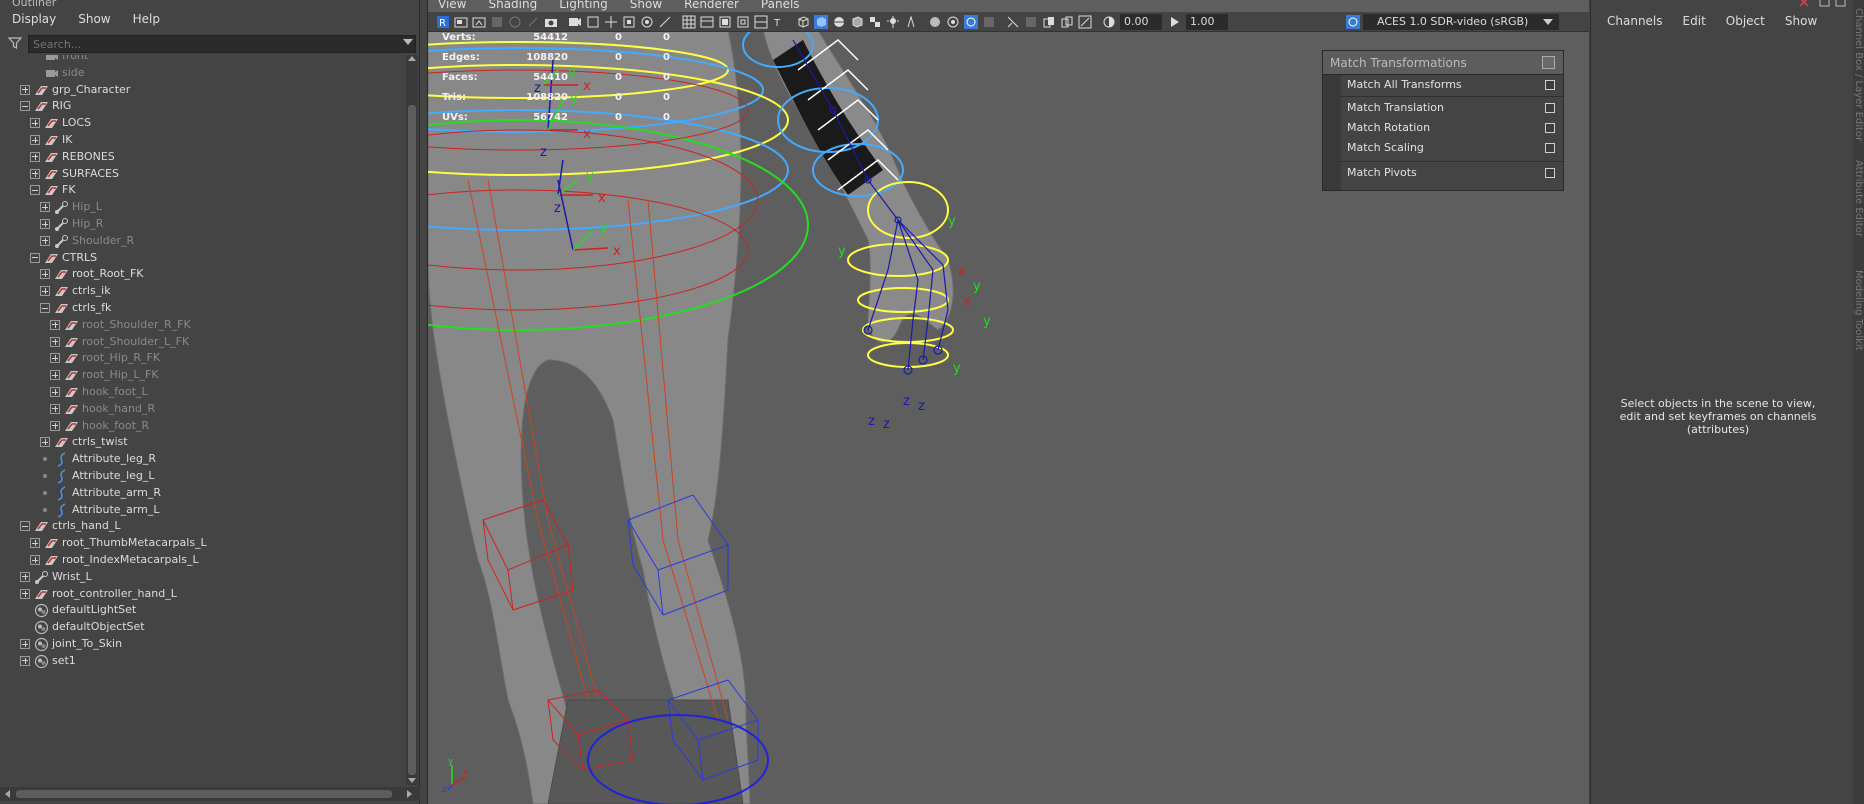 The image size is (1864, 804). I want to click on gate-mask-icon, so click(611, 22).